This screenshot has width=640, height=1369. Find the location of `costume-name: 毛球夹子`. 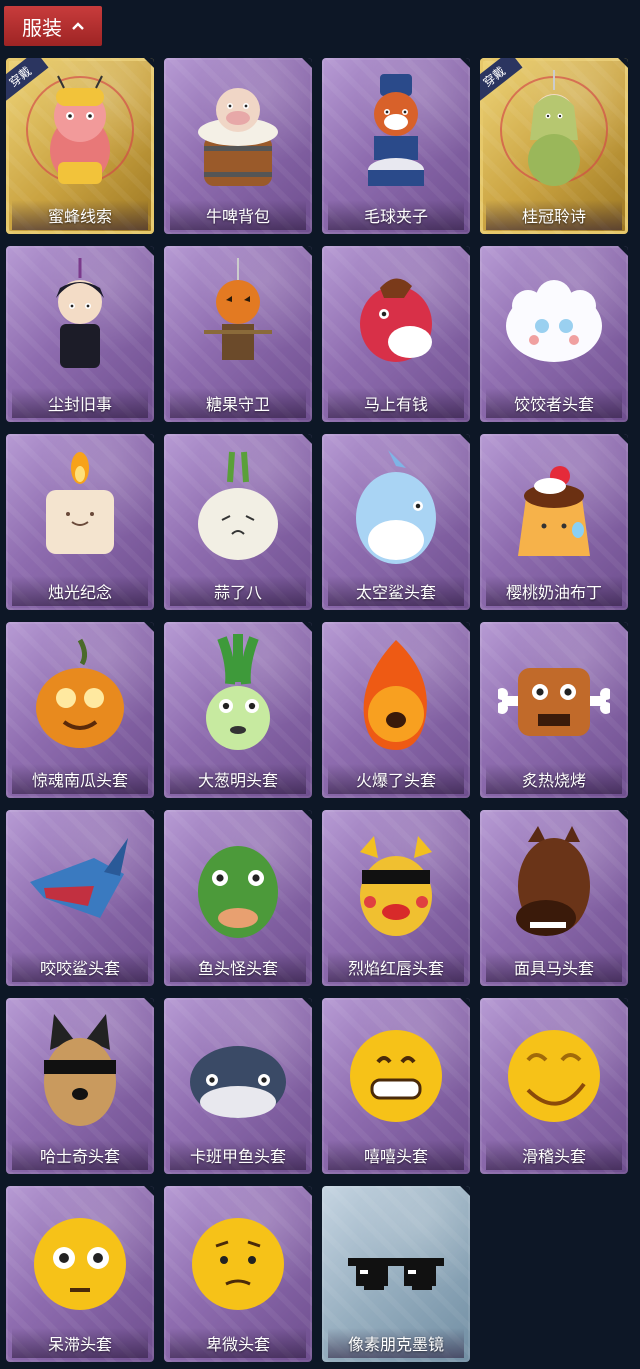

costume-name: 毛球夹子 is located at coordinates (396, 215).